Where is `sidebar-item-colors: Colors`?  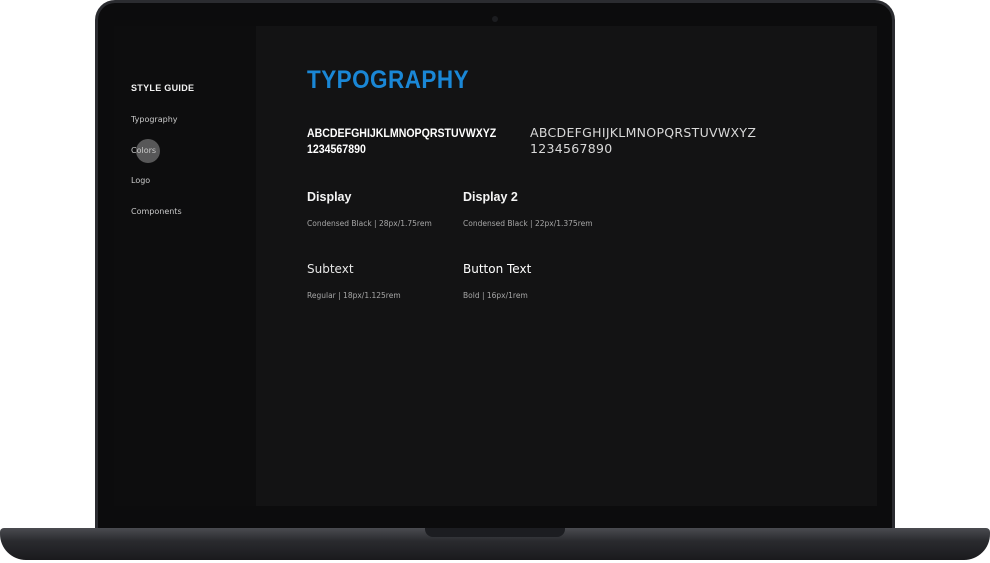
sidebar-item-colors: Colors is located at coordinates (143, 150).